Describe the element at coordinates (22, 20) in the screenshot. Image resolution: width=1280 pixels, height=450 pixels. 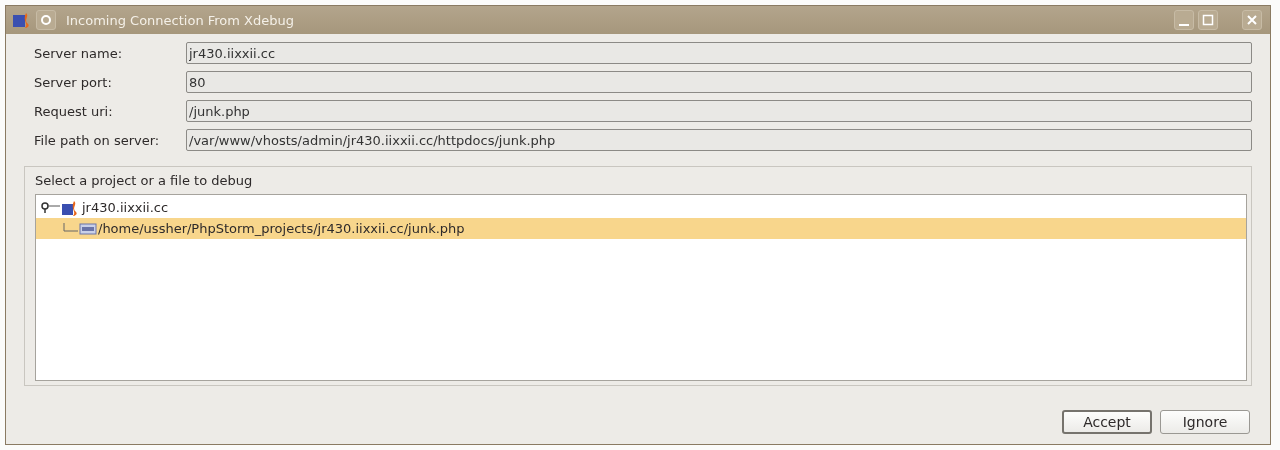
I see `php-logo-icon` at that location.